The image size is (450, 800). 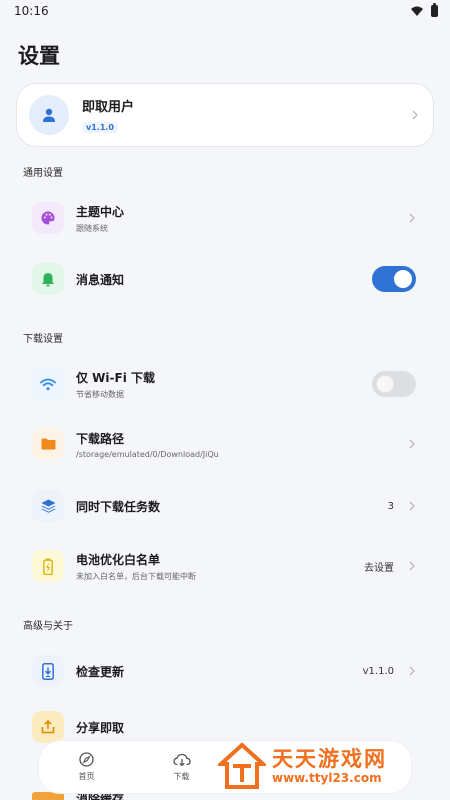 I want to click on wifi-toggle, so click(x=394, y=384).